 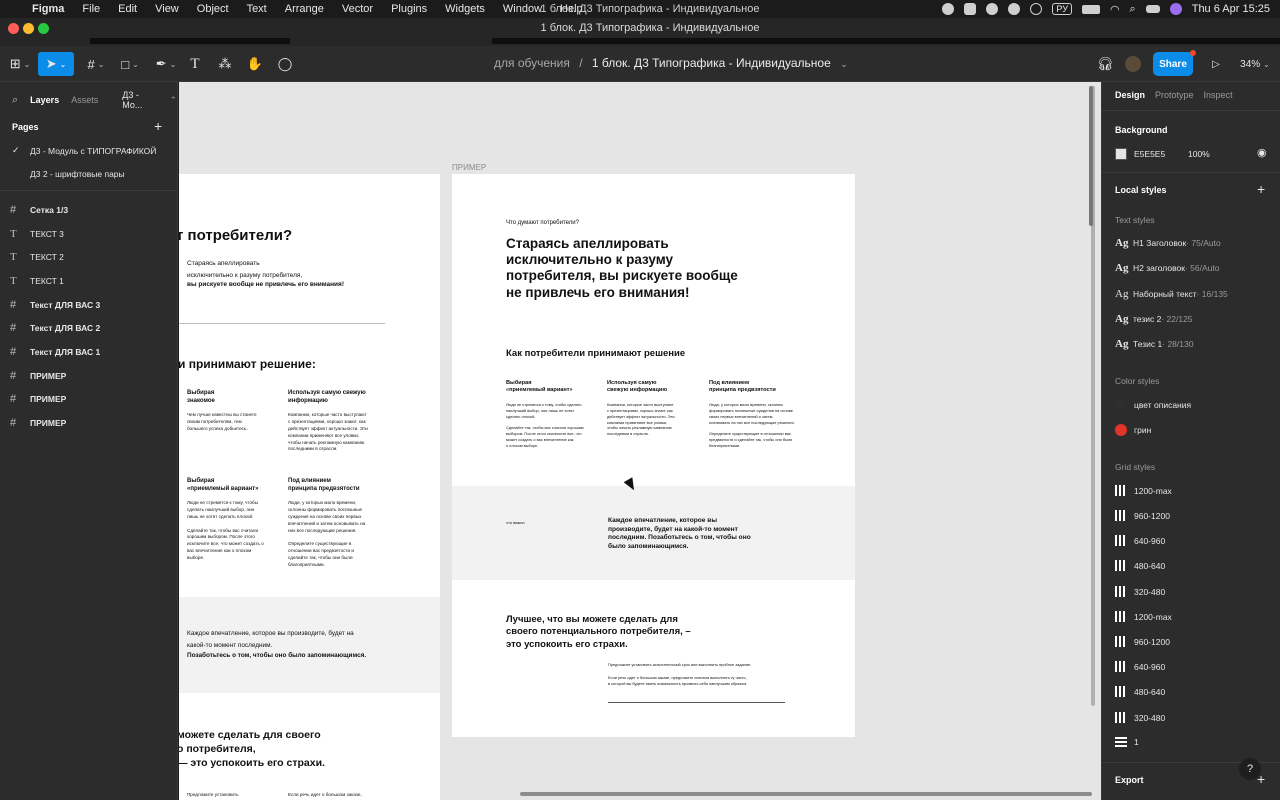 What do you see at coordinates (465, 9) in the screenshot?
I see `menu-widgets: Widgets` at bounding box center [465, 9].